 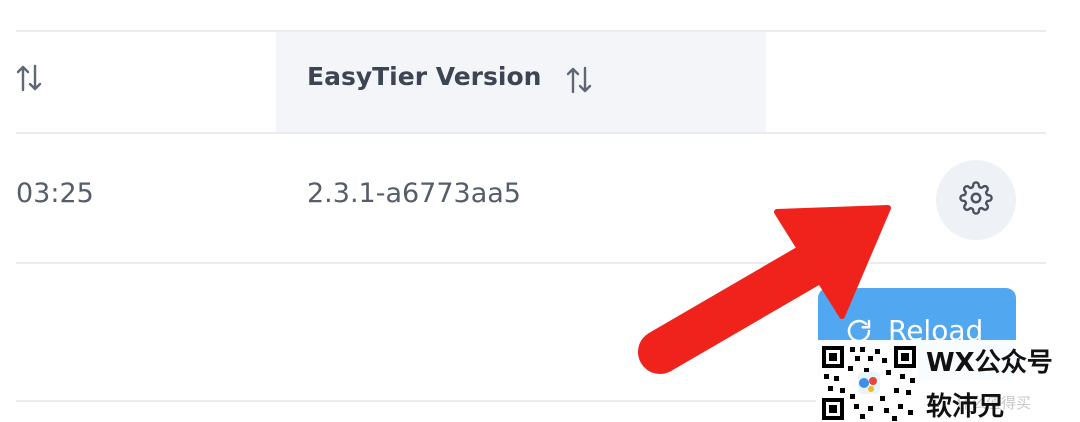 What do you see at coordinates (948, 381) in the screenshot?
I see `watermark-overlay: WX公众号 什么值得买 软沛兄` at bounding box center [948, 381].